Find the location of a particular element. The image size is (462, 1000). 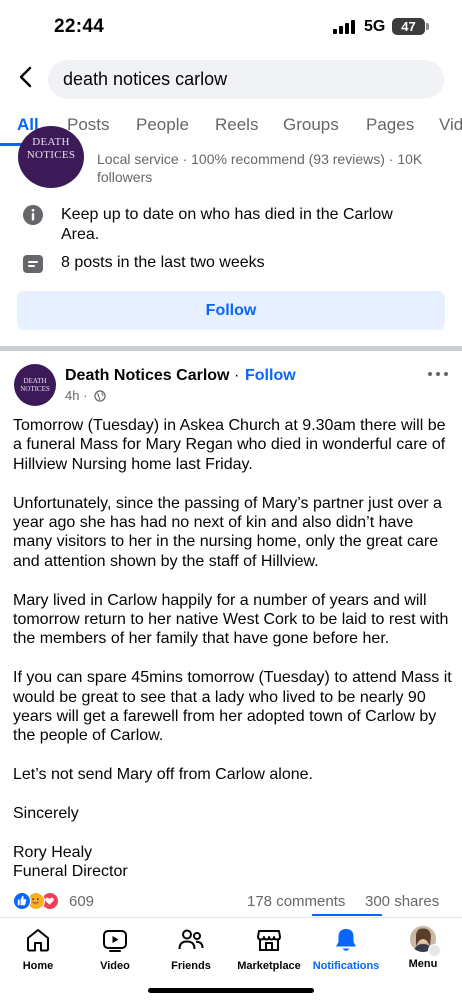

page-posts-count: 8 posts in the last two weeks is located at coordinates (163, 262).